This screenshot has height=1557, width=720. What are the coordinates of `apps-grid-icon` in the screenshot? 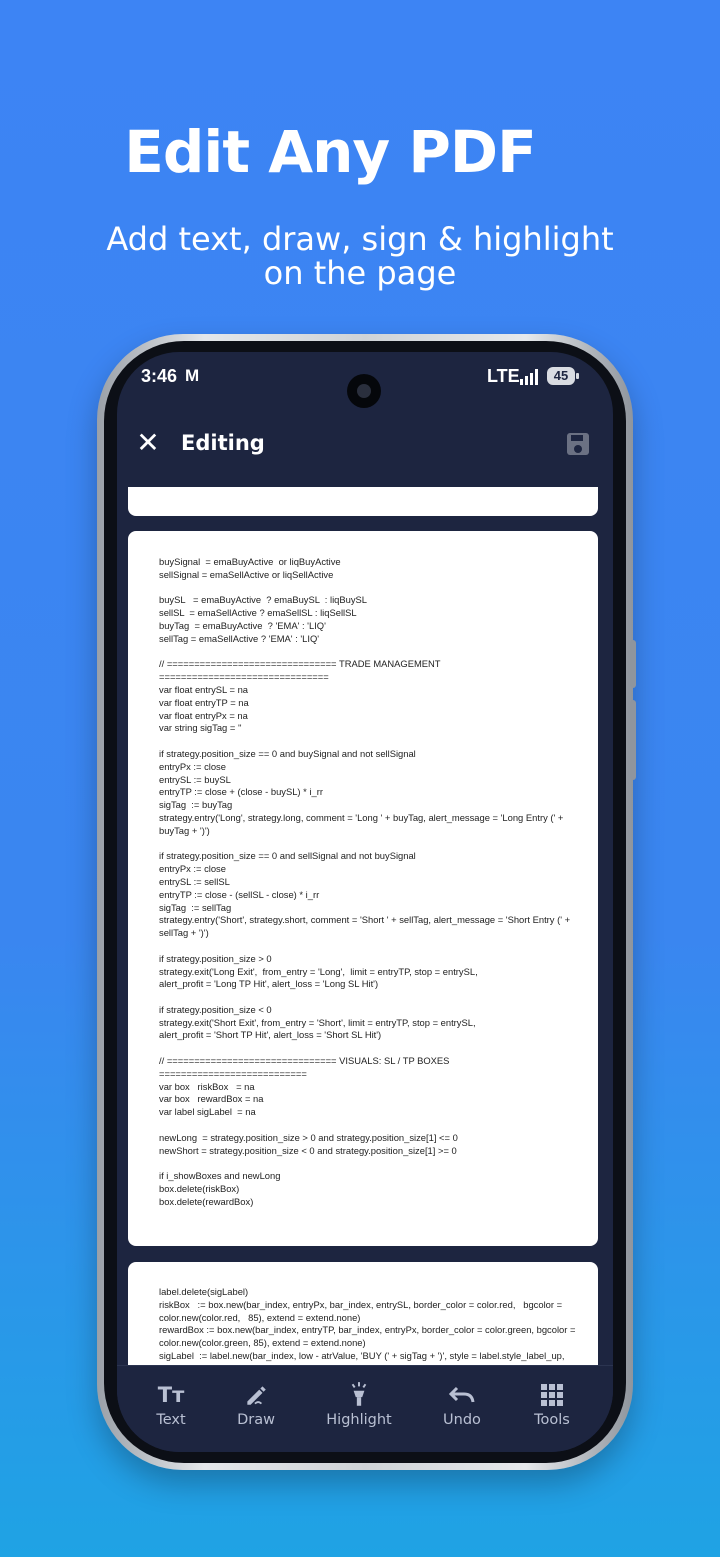 It's located at (552, 1395).